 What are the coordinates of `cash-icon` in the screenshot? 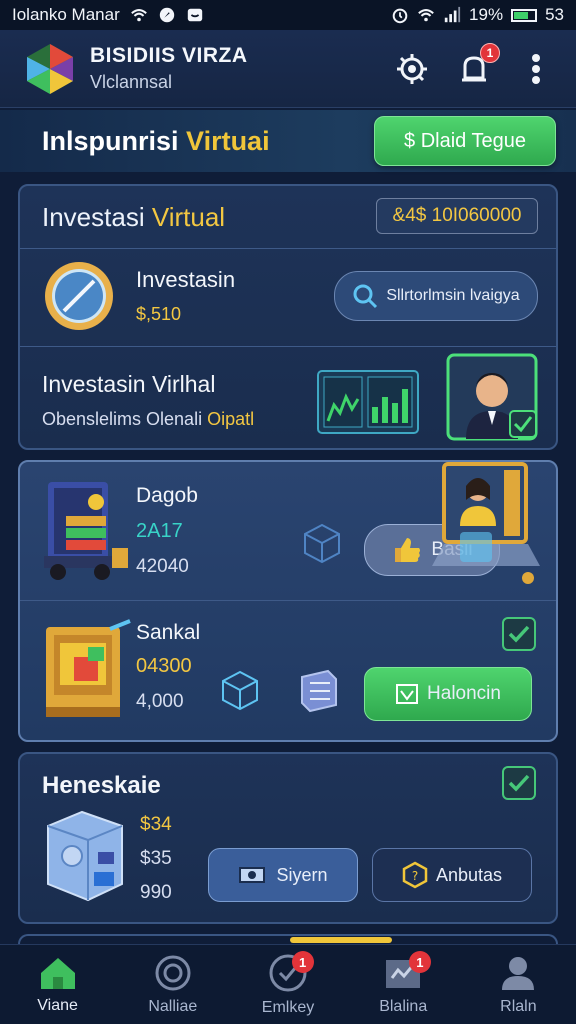 It's located at (252, 875).